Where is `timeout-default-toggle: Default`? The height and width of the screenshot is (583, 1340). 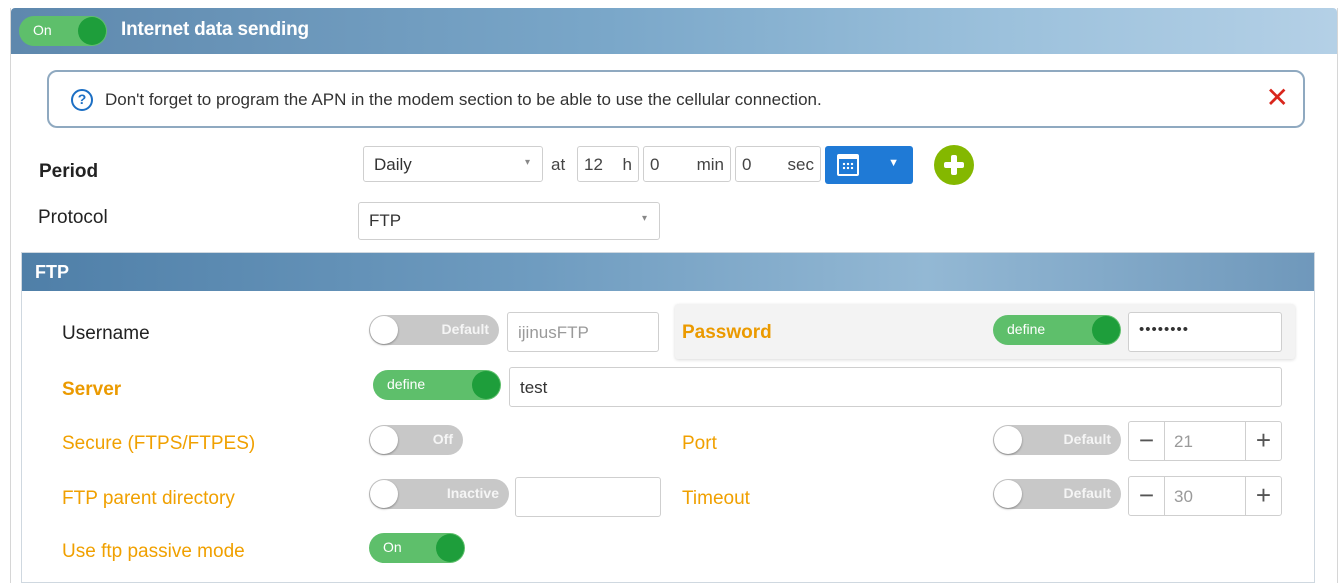 timeout-default-toggle: Default is located at coordinates (1057, 494).